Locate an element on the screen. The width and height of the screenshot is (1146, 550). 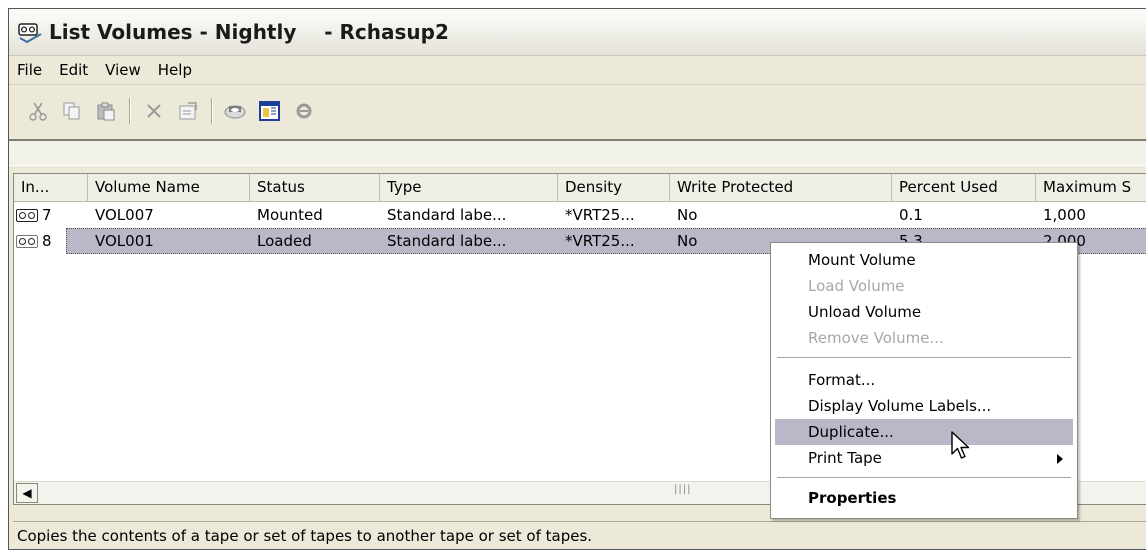
menu-item-load-volume: Load Volume is located at coordinates (856, 286).